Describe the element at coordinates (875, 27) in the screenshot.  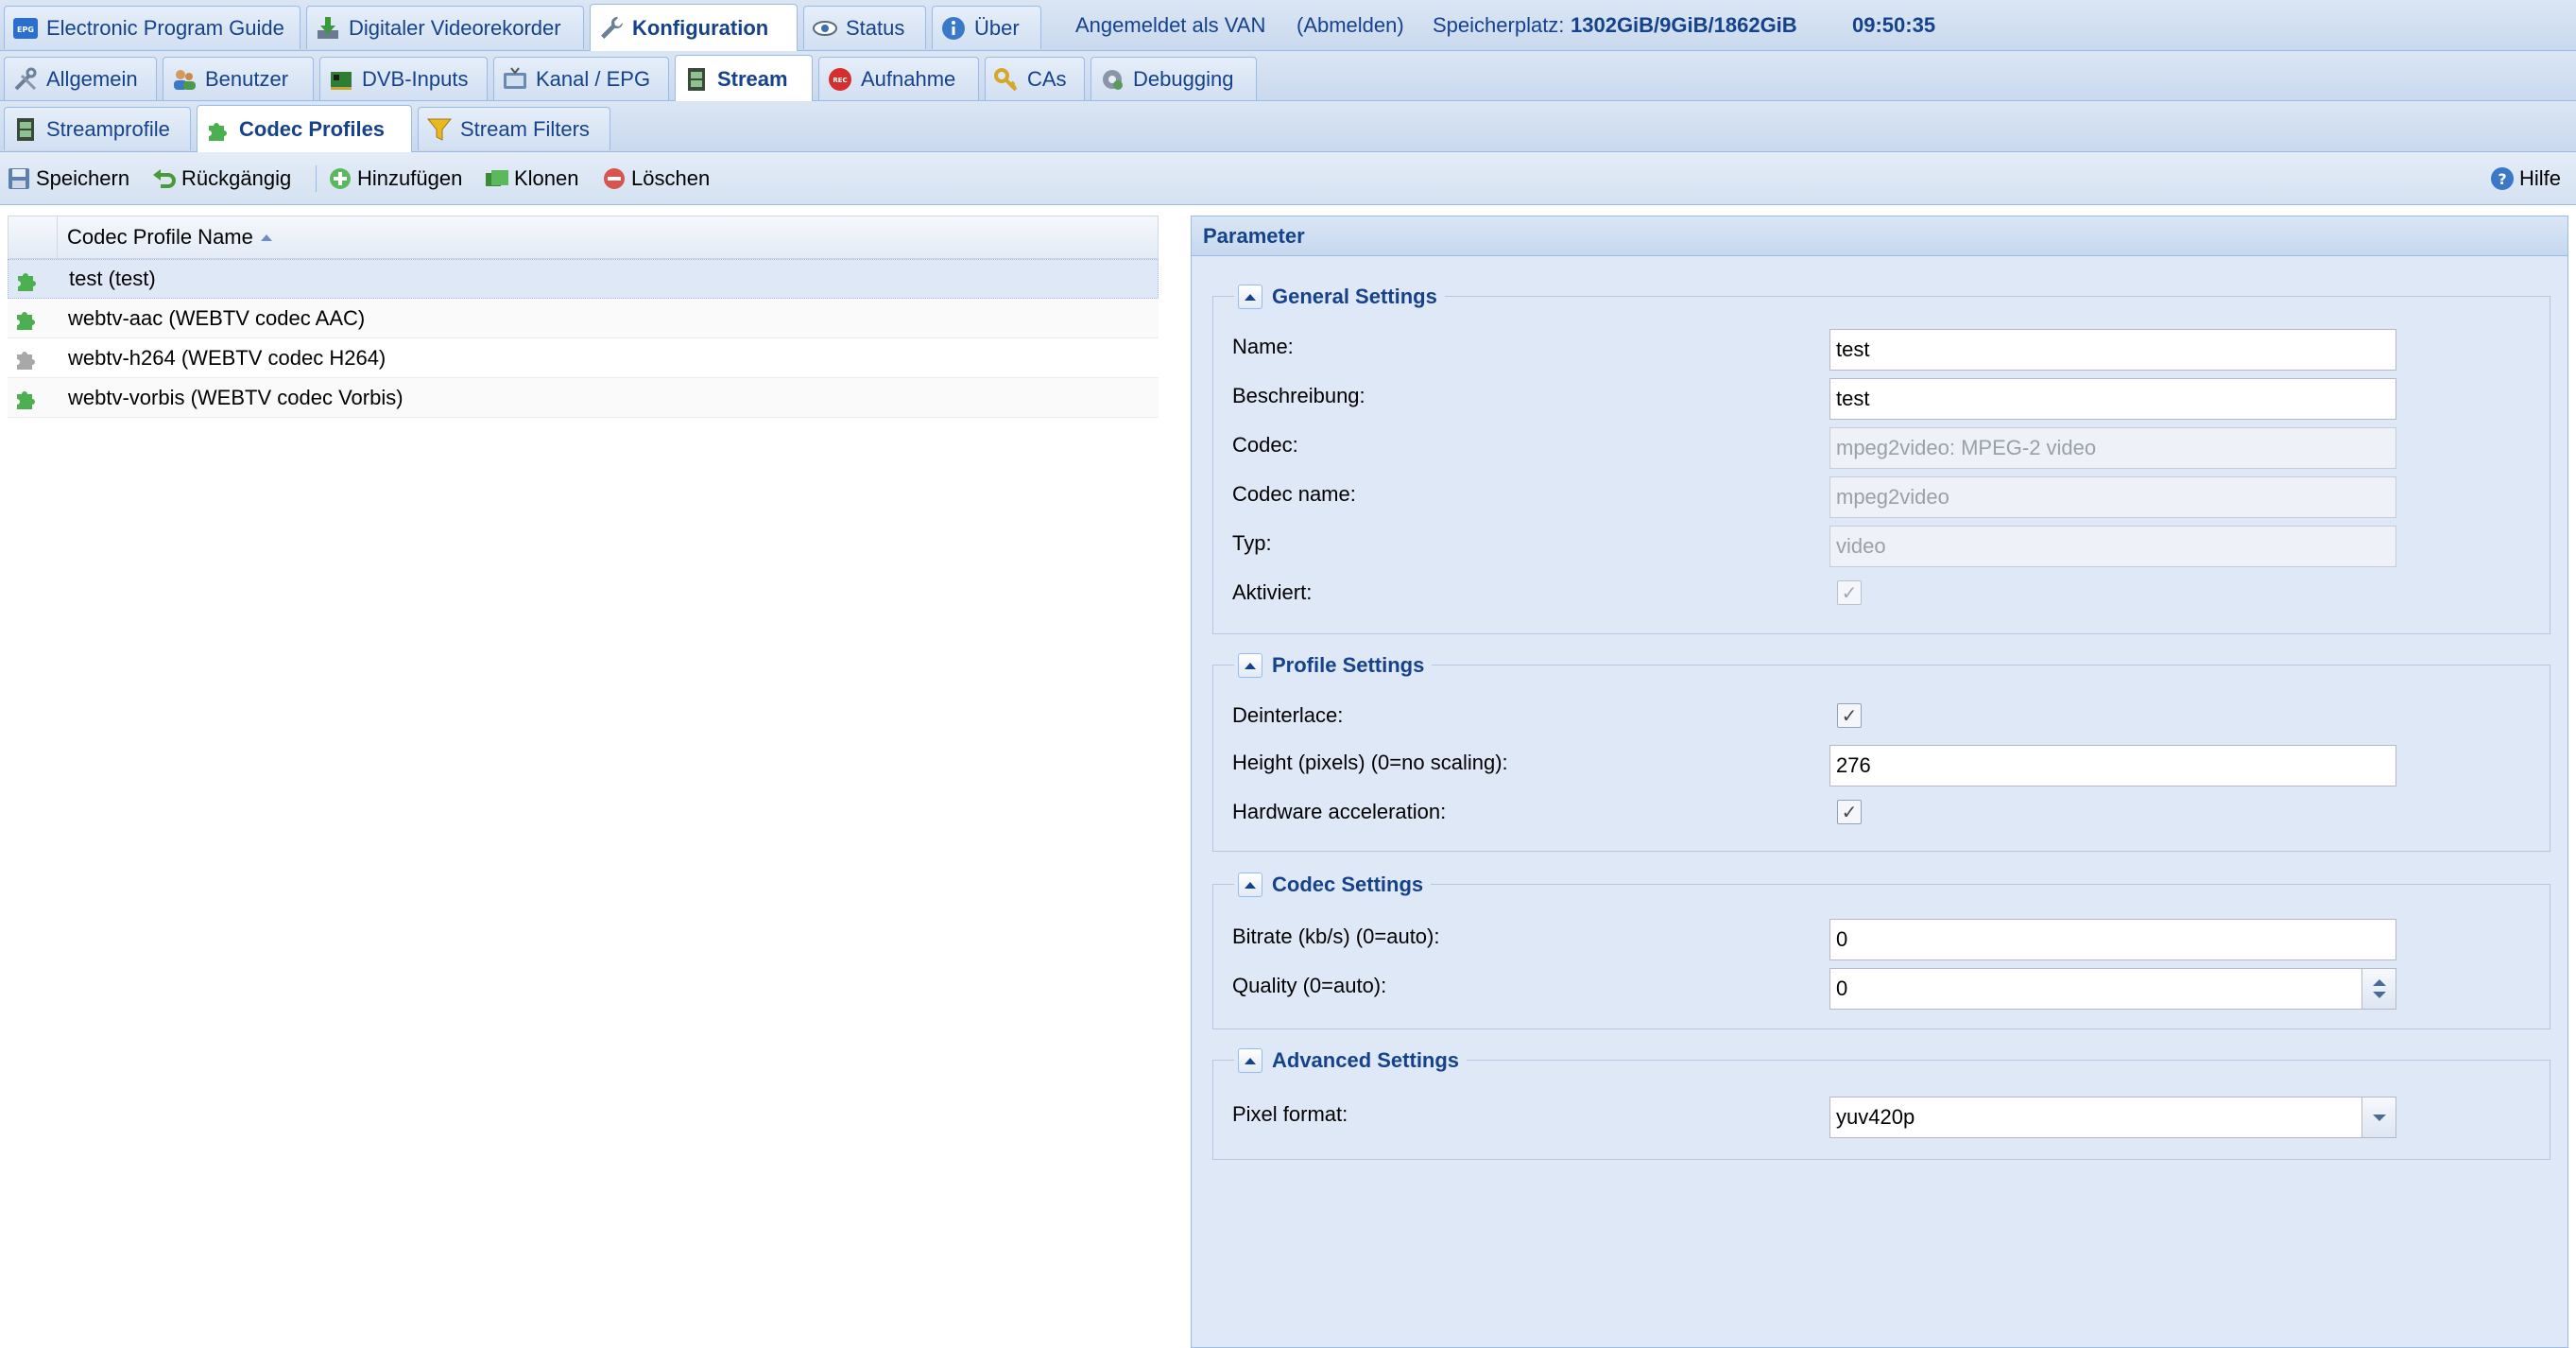
I see `tab-label: Status` at that location.